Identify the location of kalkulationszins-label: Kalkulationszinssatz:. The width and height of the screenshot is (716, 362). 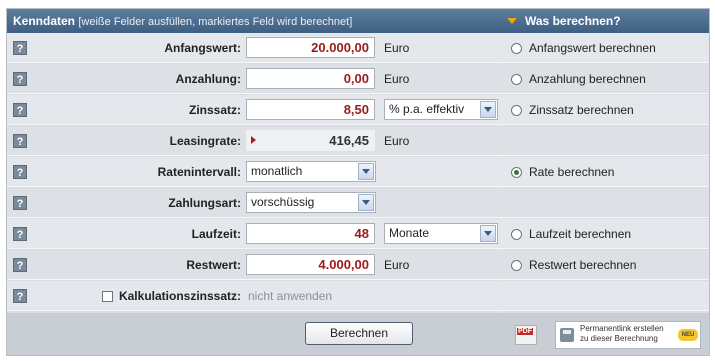
(171, 296).